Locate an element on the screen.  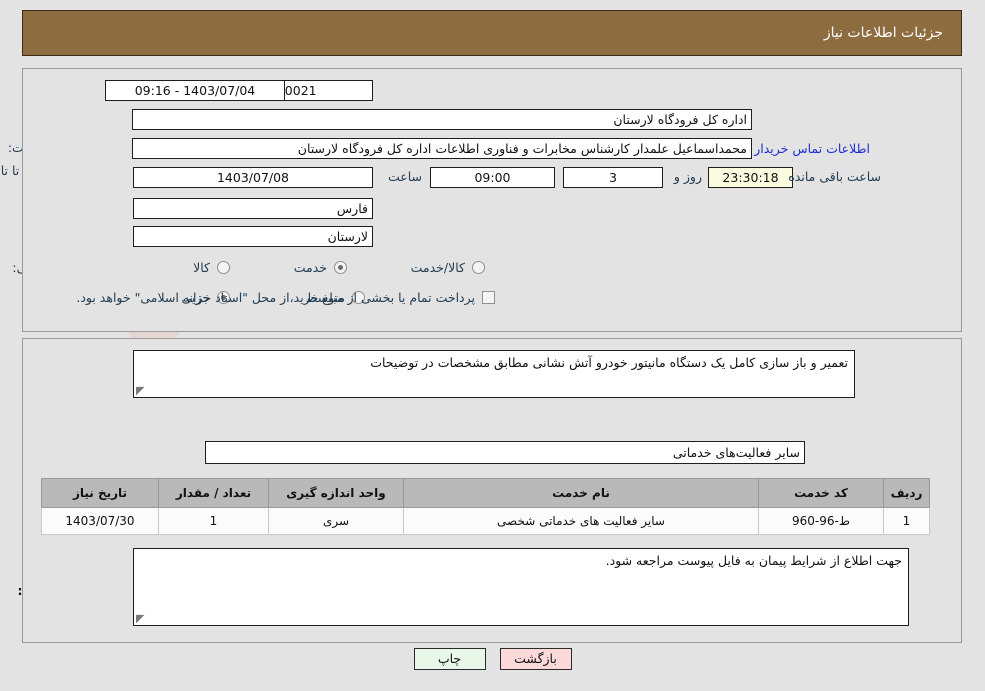
buyer-contact-link: اطلاعات تماس خریدار is located at coordinates (812, 148).